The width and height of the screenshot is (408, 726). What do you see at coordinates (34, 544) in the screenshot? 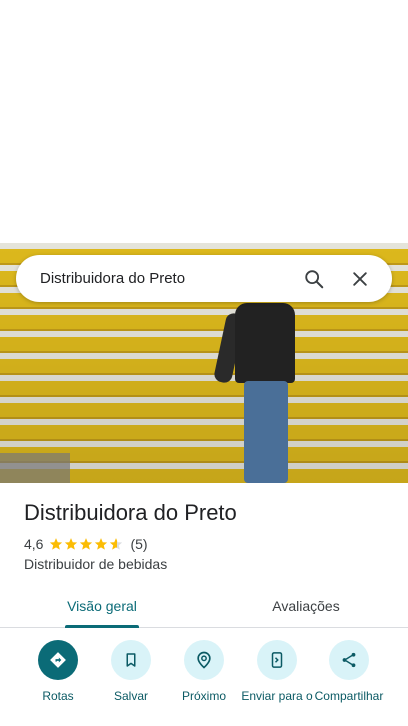
I see `rating-value: 4,6` at bounding box center [34, 544].